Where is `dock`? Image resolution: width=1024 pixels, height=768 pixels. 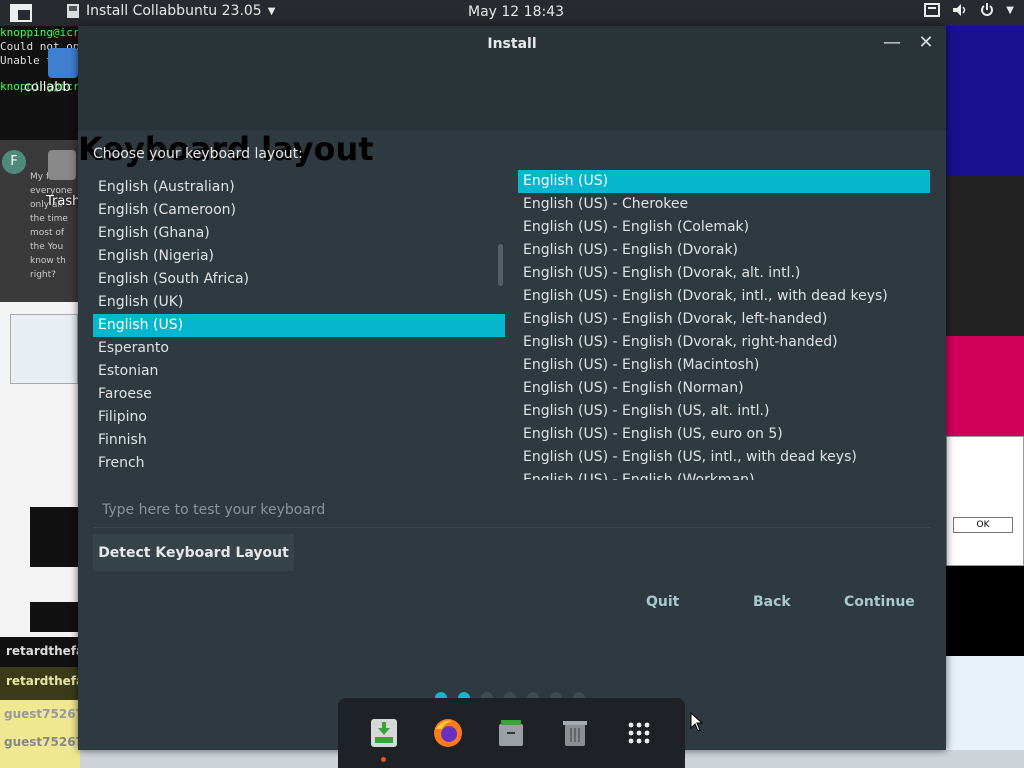 dock is located at coordinates (511, 733).